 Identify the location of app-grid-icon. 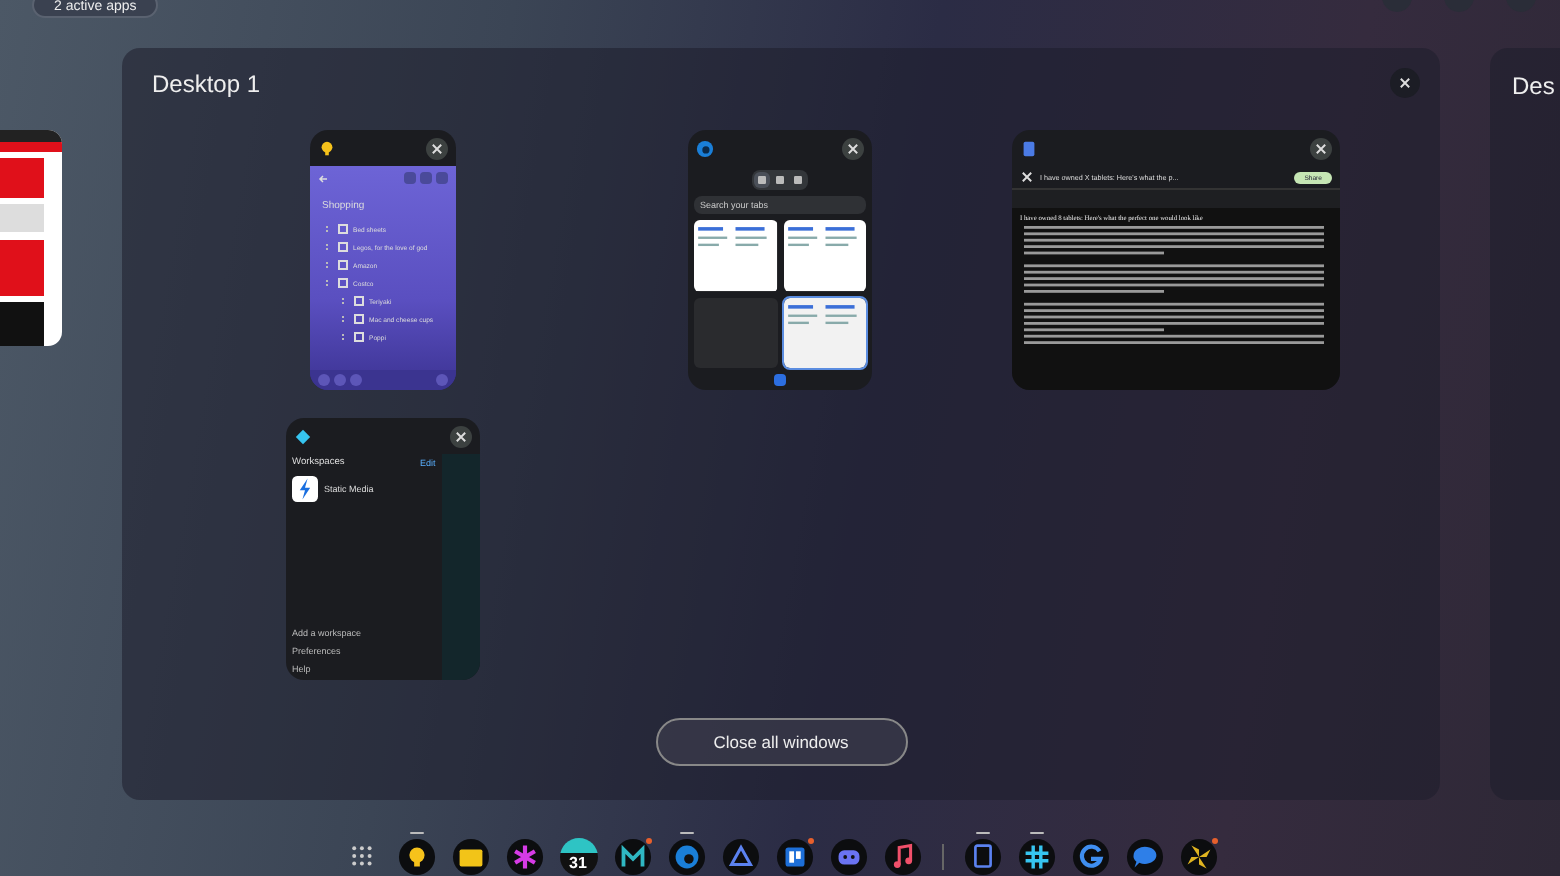
(362, 856).